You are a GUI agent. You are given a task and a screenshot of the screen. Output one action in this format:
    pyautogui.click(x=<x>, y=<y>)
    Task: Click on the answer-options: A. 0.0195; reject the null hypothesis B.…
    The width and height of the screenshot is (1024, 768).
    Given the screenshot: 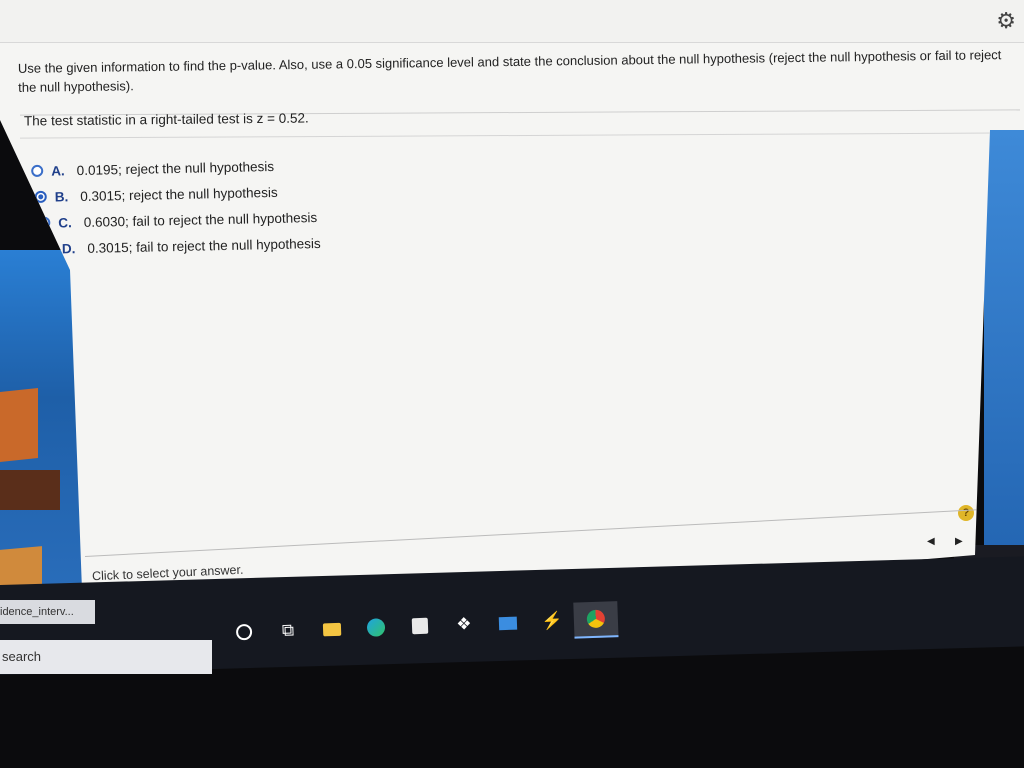 What is the action you would take?
    pyautogui.click(x=176, y=207)
    